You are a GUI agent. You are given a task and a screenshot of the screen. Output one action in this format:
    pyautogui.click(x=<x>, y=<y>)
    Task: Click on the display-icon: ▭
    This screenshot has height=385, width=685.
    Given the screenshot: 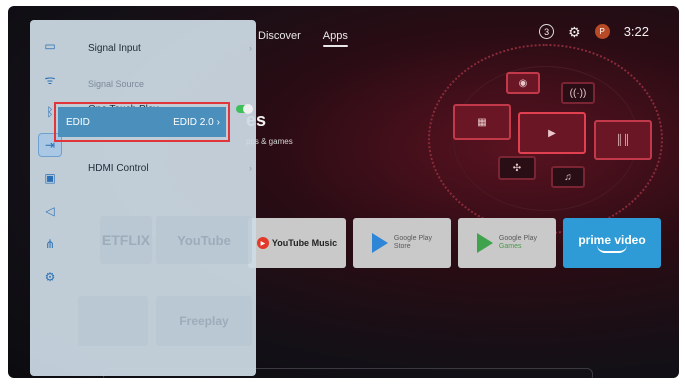 What is the action you would take?
    pyautogui.click(x=50, y=46)
    